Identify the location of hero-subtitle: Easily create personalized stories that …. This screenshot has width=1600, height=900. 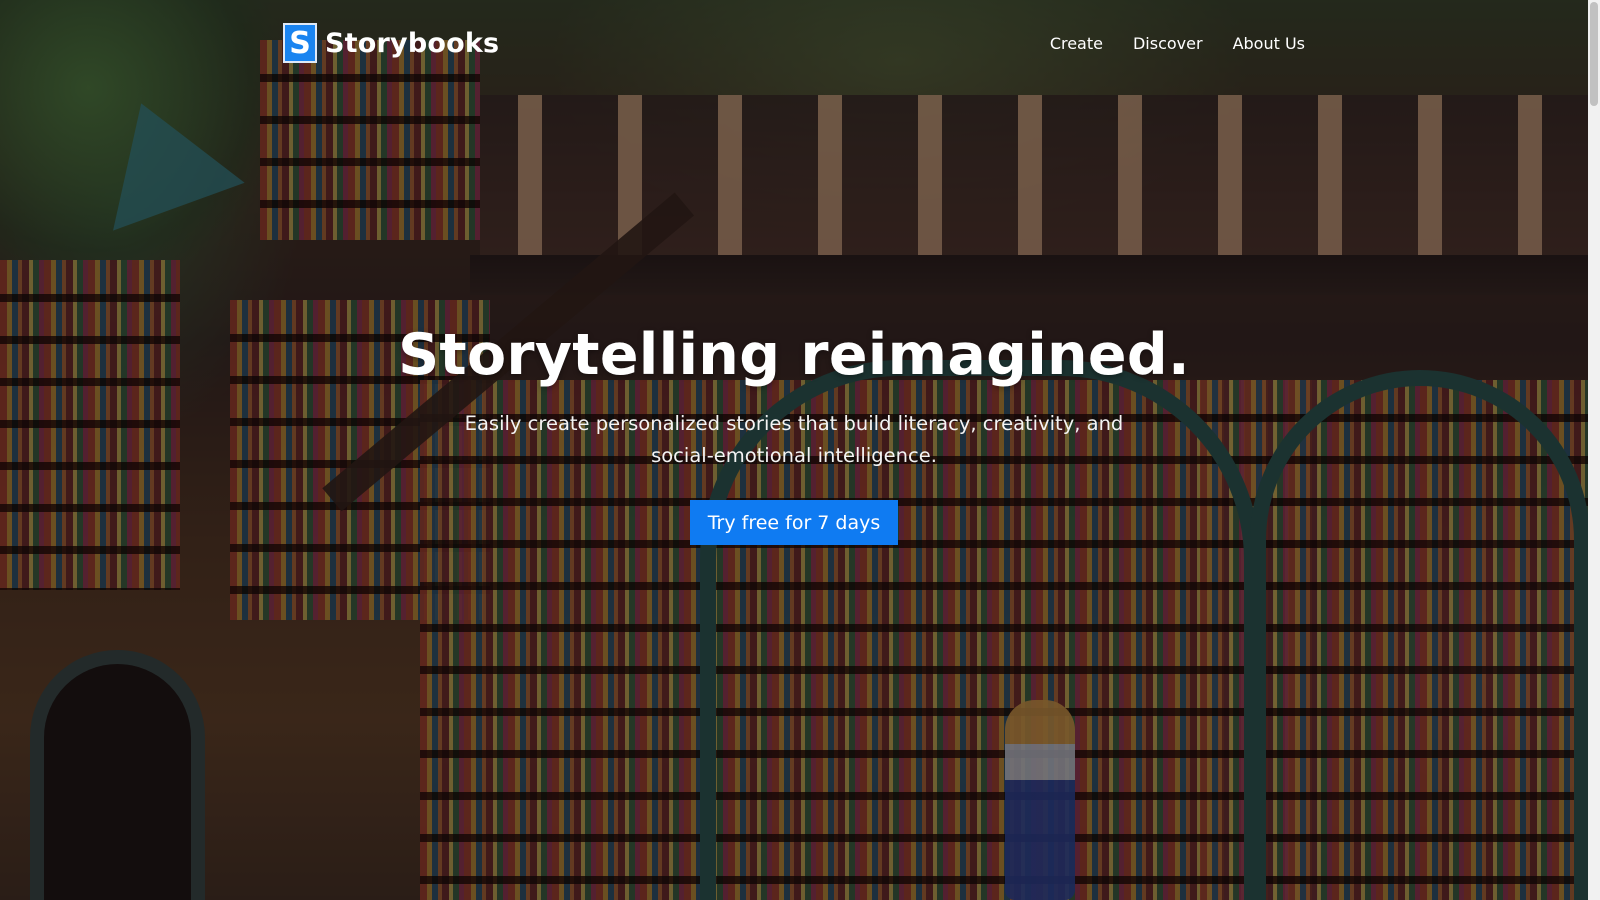
(794, 439).